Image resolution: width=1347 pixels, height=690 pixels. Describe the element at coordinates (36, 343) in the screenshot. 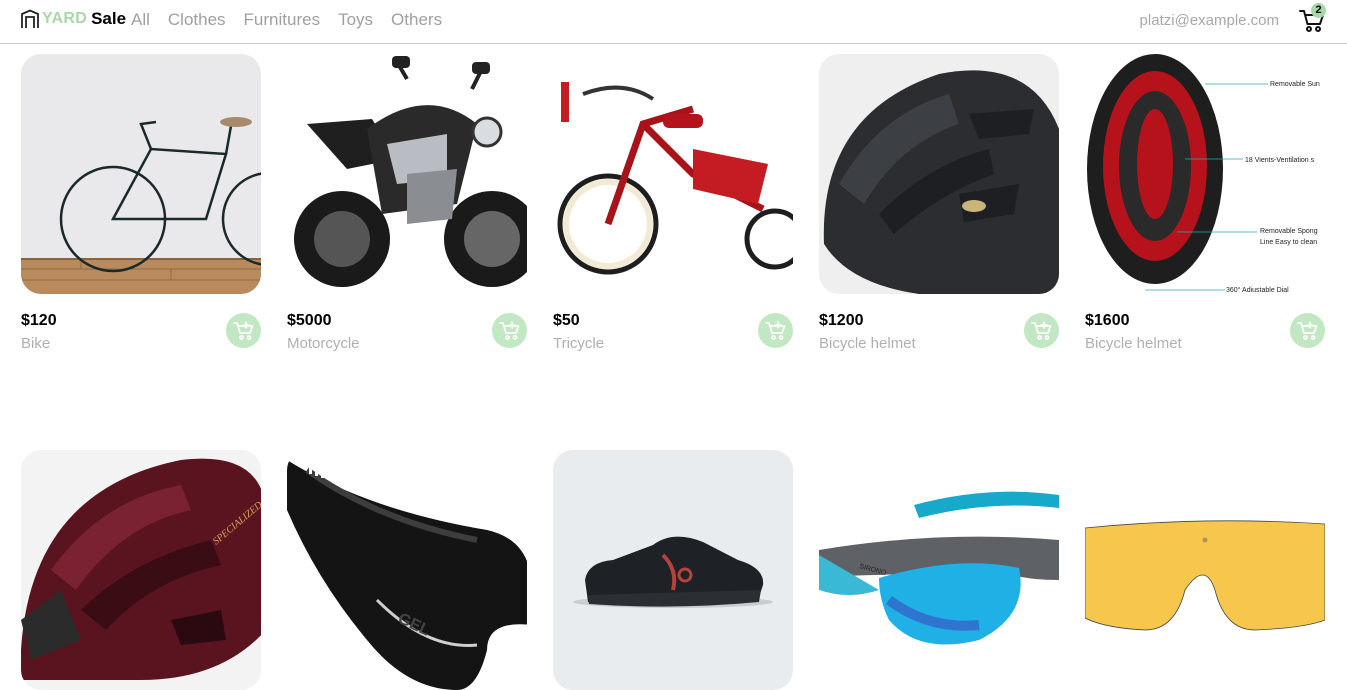

I see `product-name: Bike` at that location.